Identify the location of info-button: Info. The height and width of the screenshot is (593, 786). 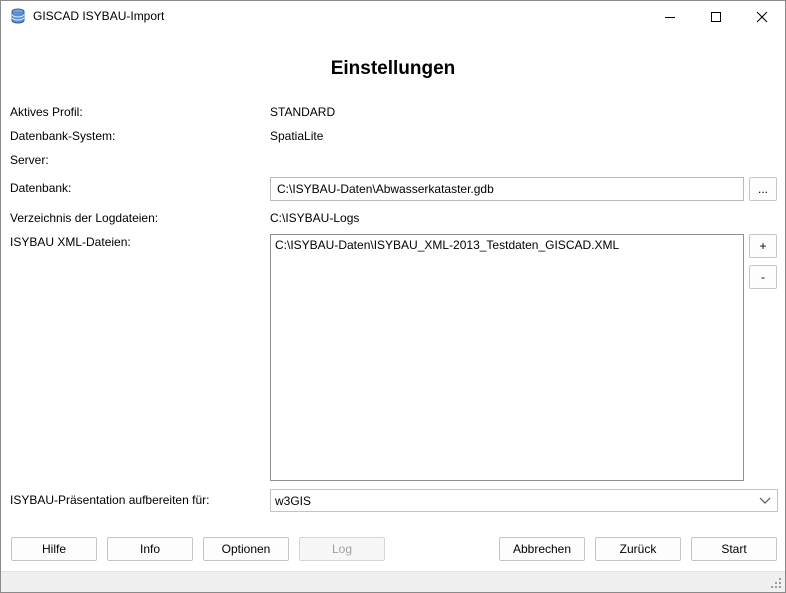
(150, 549).